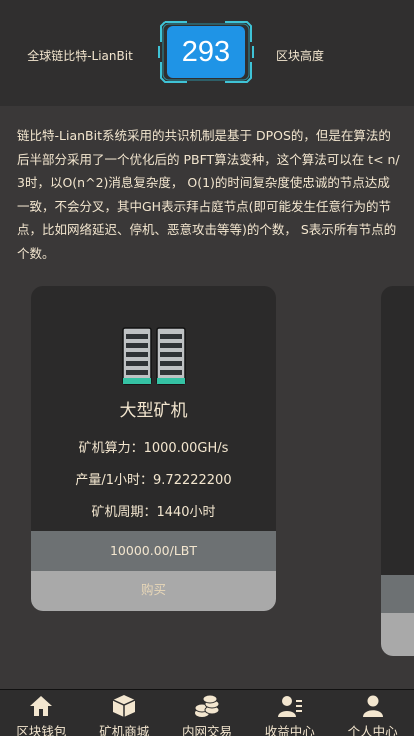 The width and height of the screenshot is (414, 736). What do you see at coordinates (300, 56) in the screenshot?
I see `block-height-label: 区块高度` at bounding box center [300, 56].